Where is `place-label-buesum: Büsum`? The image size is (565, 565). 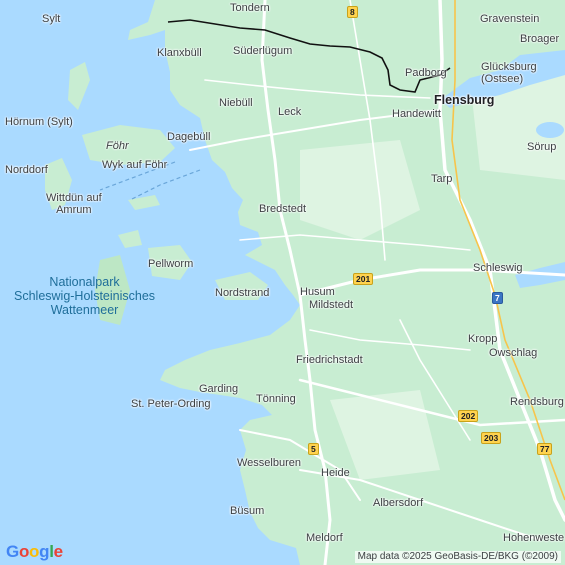 place-label-buesum: Büsum is located at coordinates (247, 511).